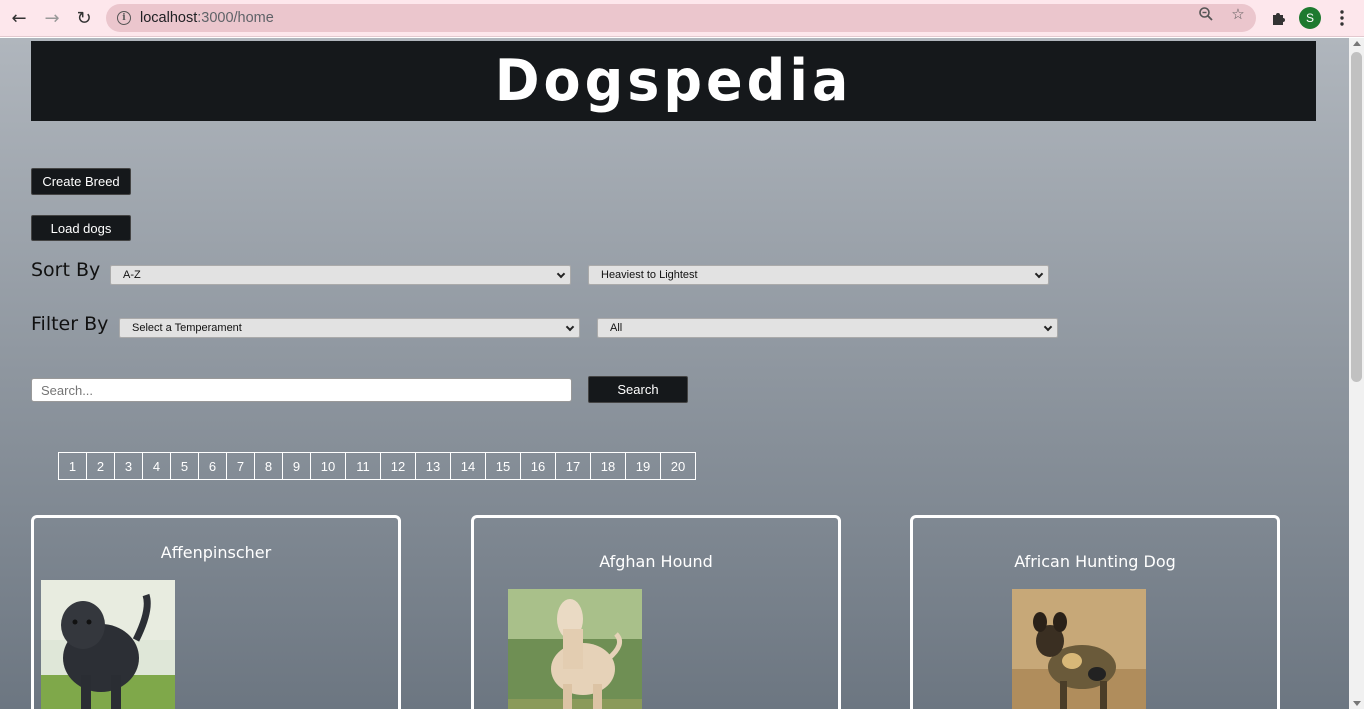 This screenshot has width=1364, height=709. Describe the element at coordinates (649, 275) in the screenshot. I see `sort-weight-value: Heaviest to Lightest` at that location.